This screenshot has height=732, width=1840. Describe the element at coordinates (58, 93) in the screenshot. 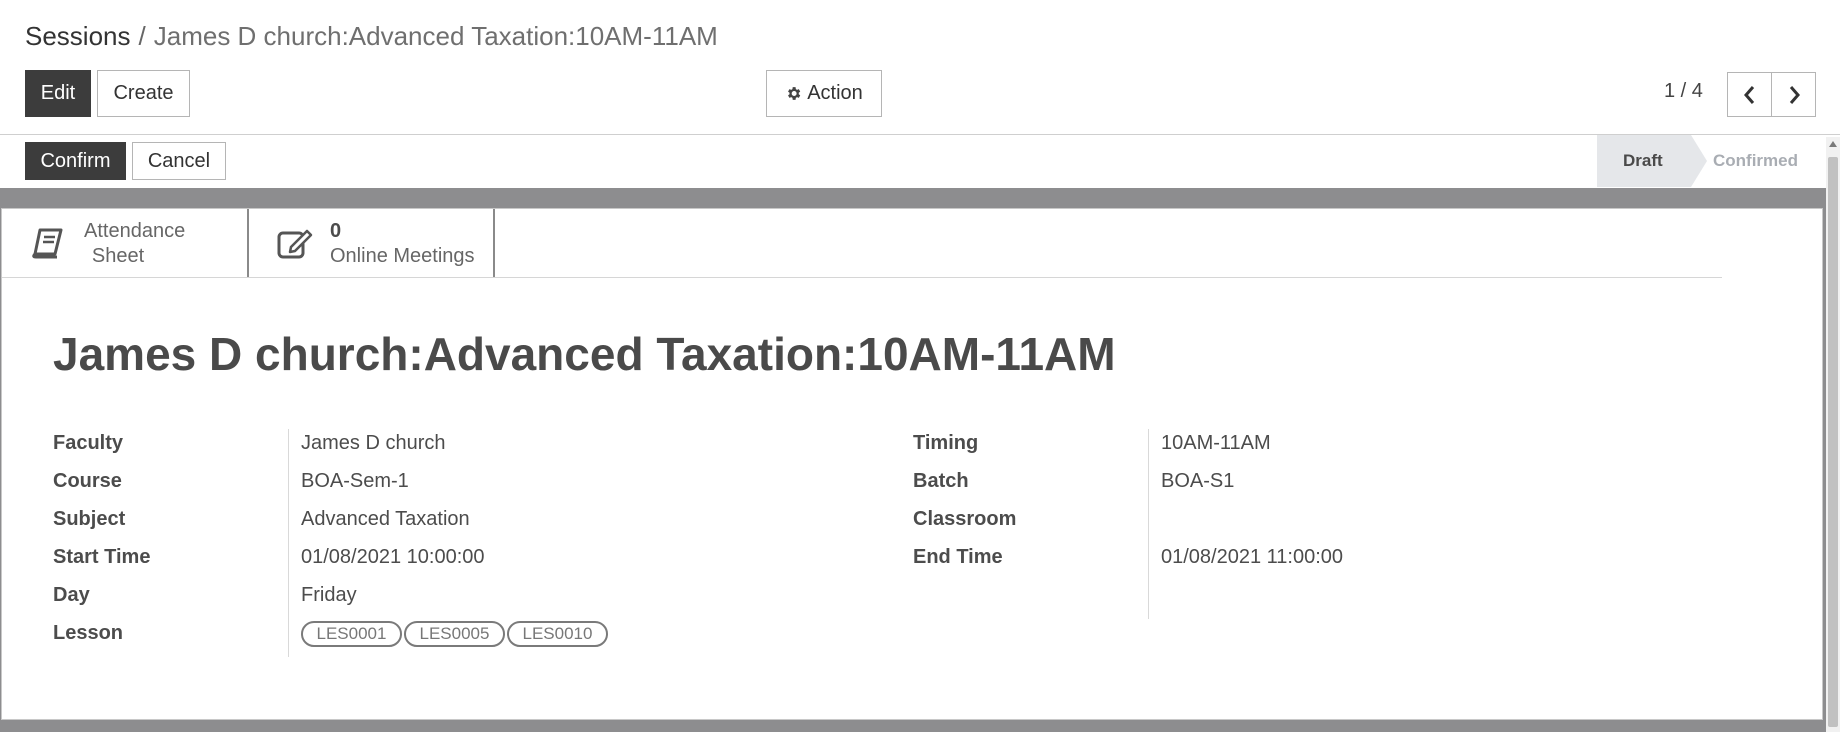

I see `edit-button: Edit` at that location.